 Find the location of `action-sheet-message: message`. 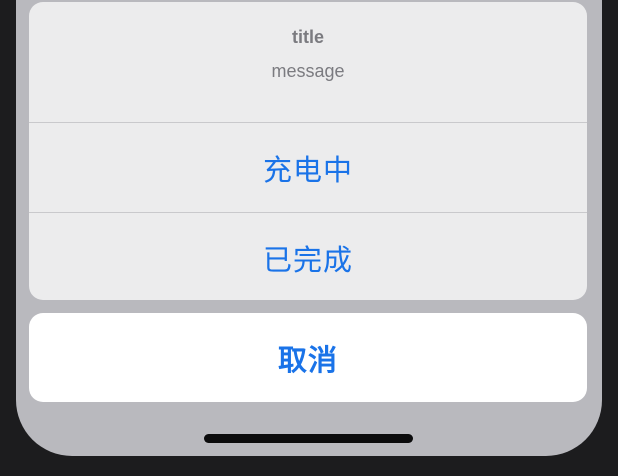

action-sheet-message: message is located at coordinates (308, 71).